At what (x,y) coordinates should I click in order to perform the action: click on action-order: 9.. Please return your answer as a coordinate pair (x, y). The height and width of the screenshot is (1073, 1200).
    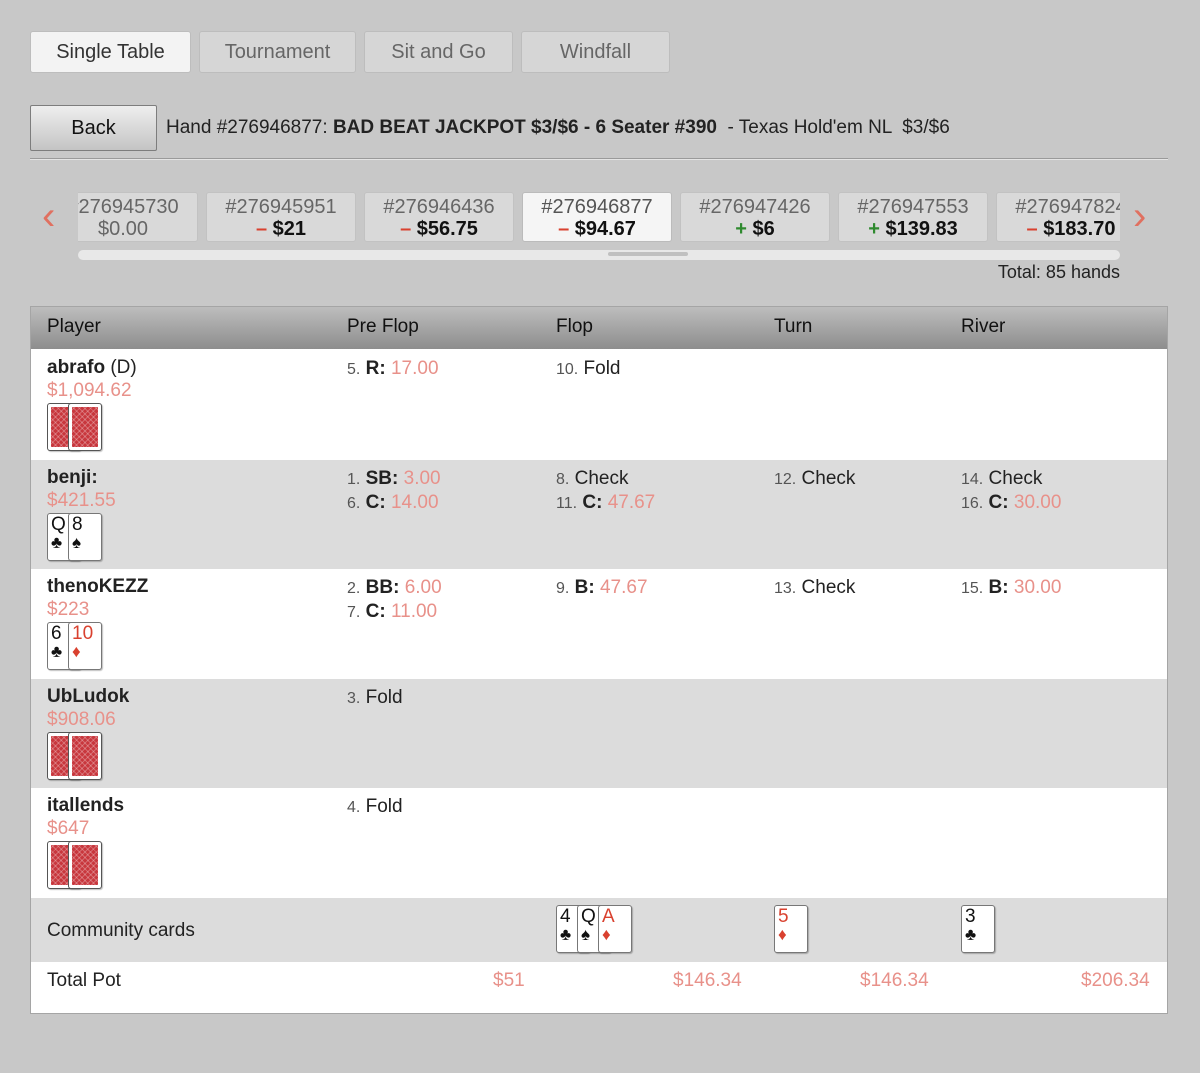
    Looking at the image, I should click on (563, 589).